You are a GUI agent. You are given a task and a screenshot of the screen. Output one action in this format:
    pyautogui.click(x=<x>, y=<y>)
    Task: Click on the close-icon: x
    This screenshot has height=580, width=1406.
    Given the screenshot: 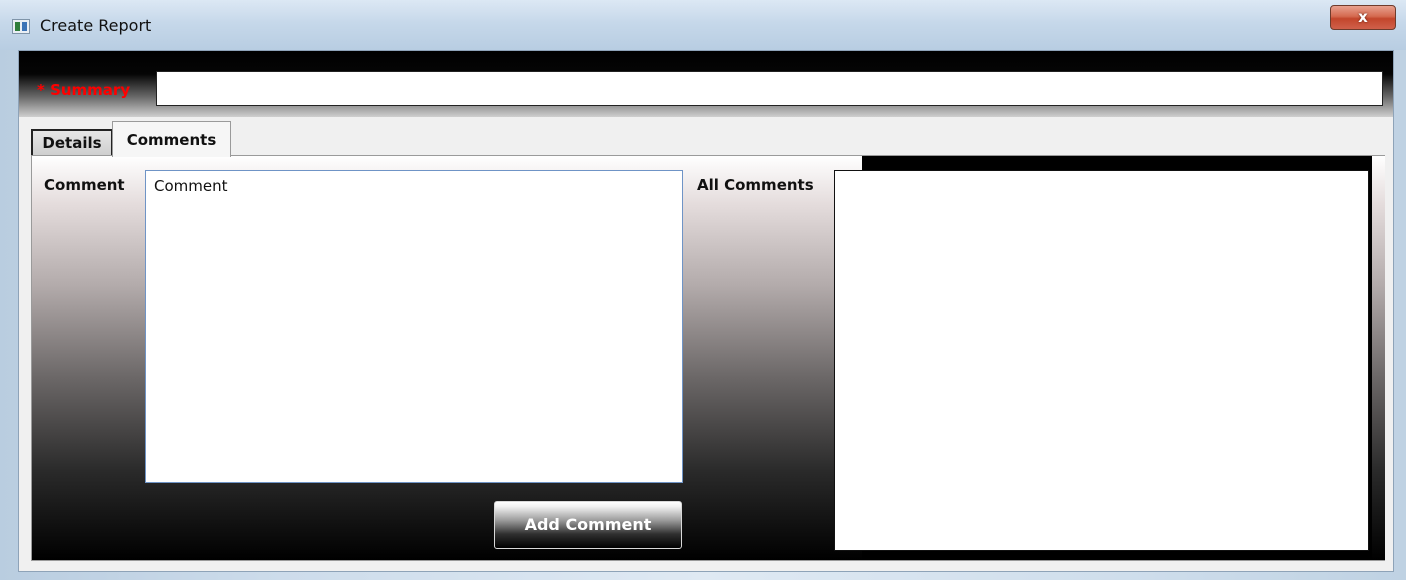 What is the action you would take?
    pyautogui.click(x=1363, y=17)
    